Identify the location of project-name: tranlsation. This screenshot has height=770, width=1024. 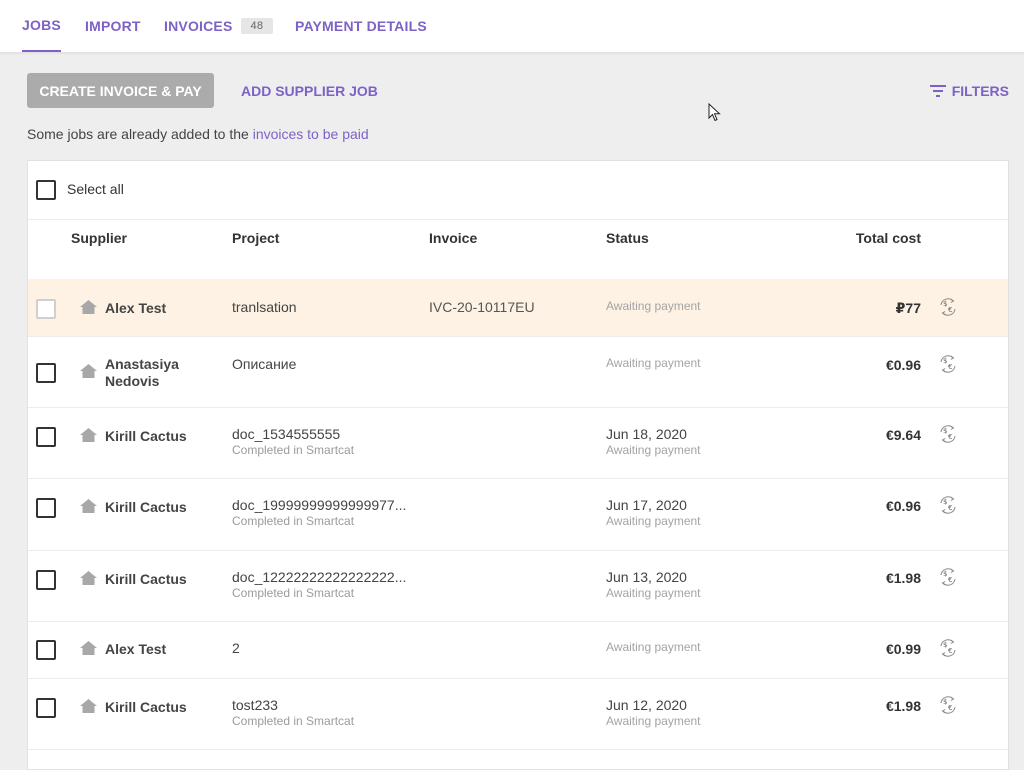
(264, 307).